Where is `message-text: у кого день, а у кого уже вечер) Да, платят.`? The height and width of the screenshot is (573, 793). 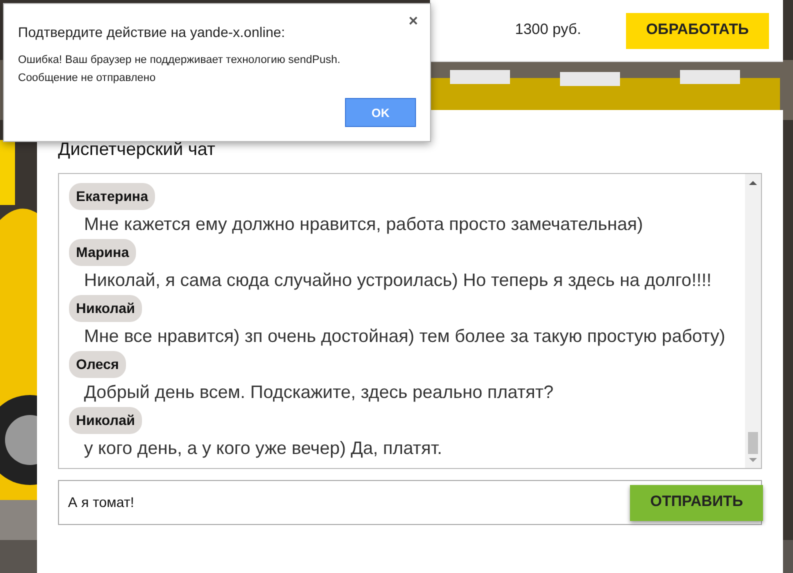
message-text: у кого день, а у кого уже вечер) Да, платят. is located at coordinates (263, 448).